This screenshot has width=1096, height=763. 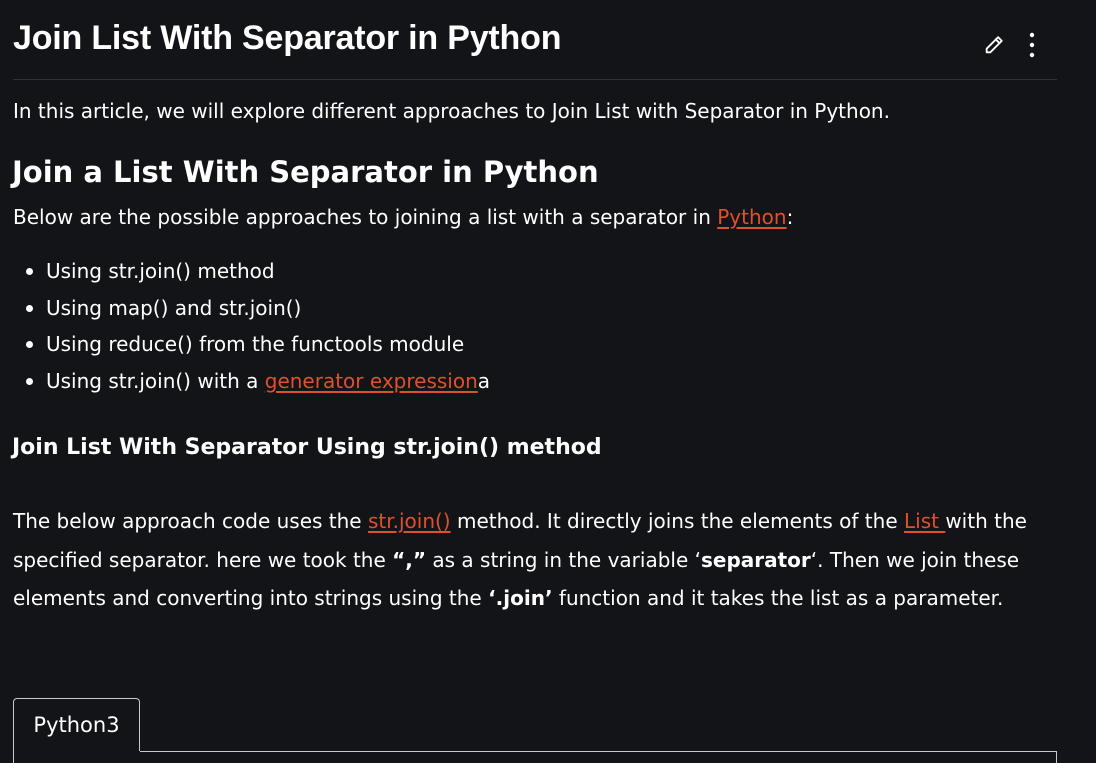 What do you see at coordinates (563, 559) in the screenshot?
I see `paragraph-text: as a string in the variable ‘` at bounding box center [563, 559].